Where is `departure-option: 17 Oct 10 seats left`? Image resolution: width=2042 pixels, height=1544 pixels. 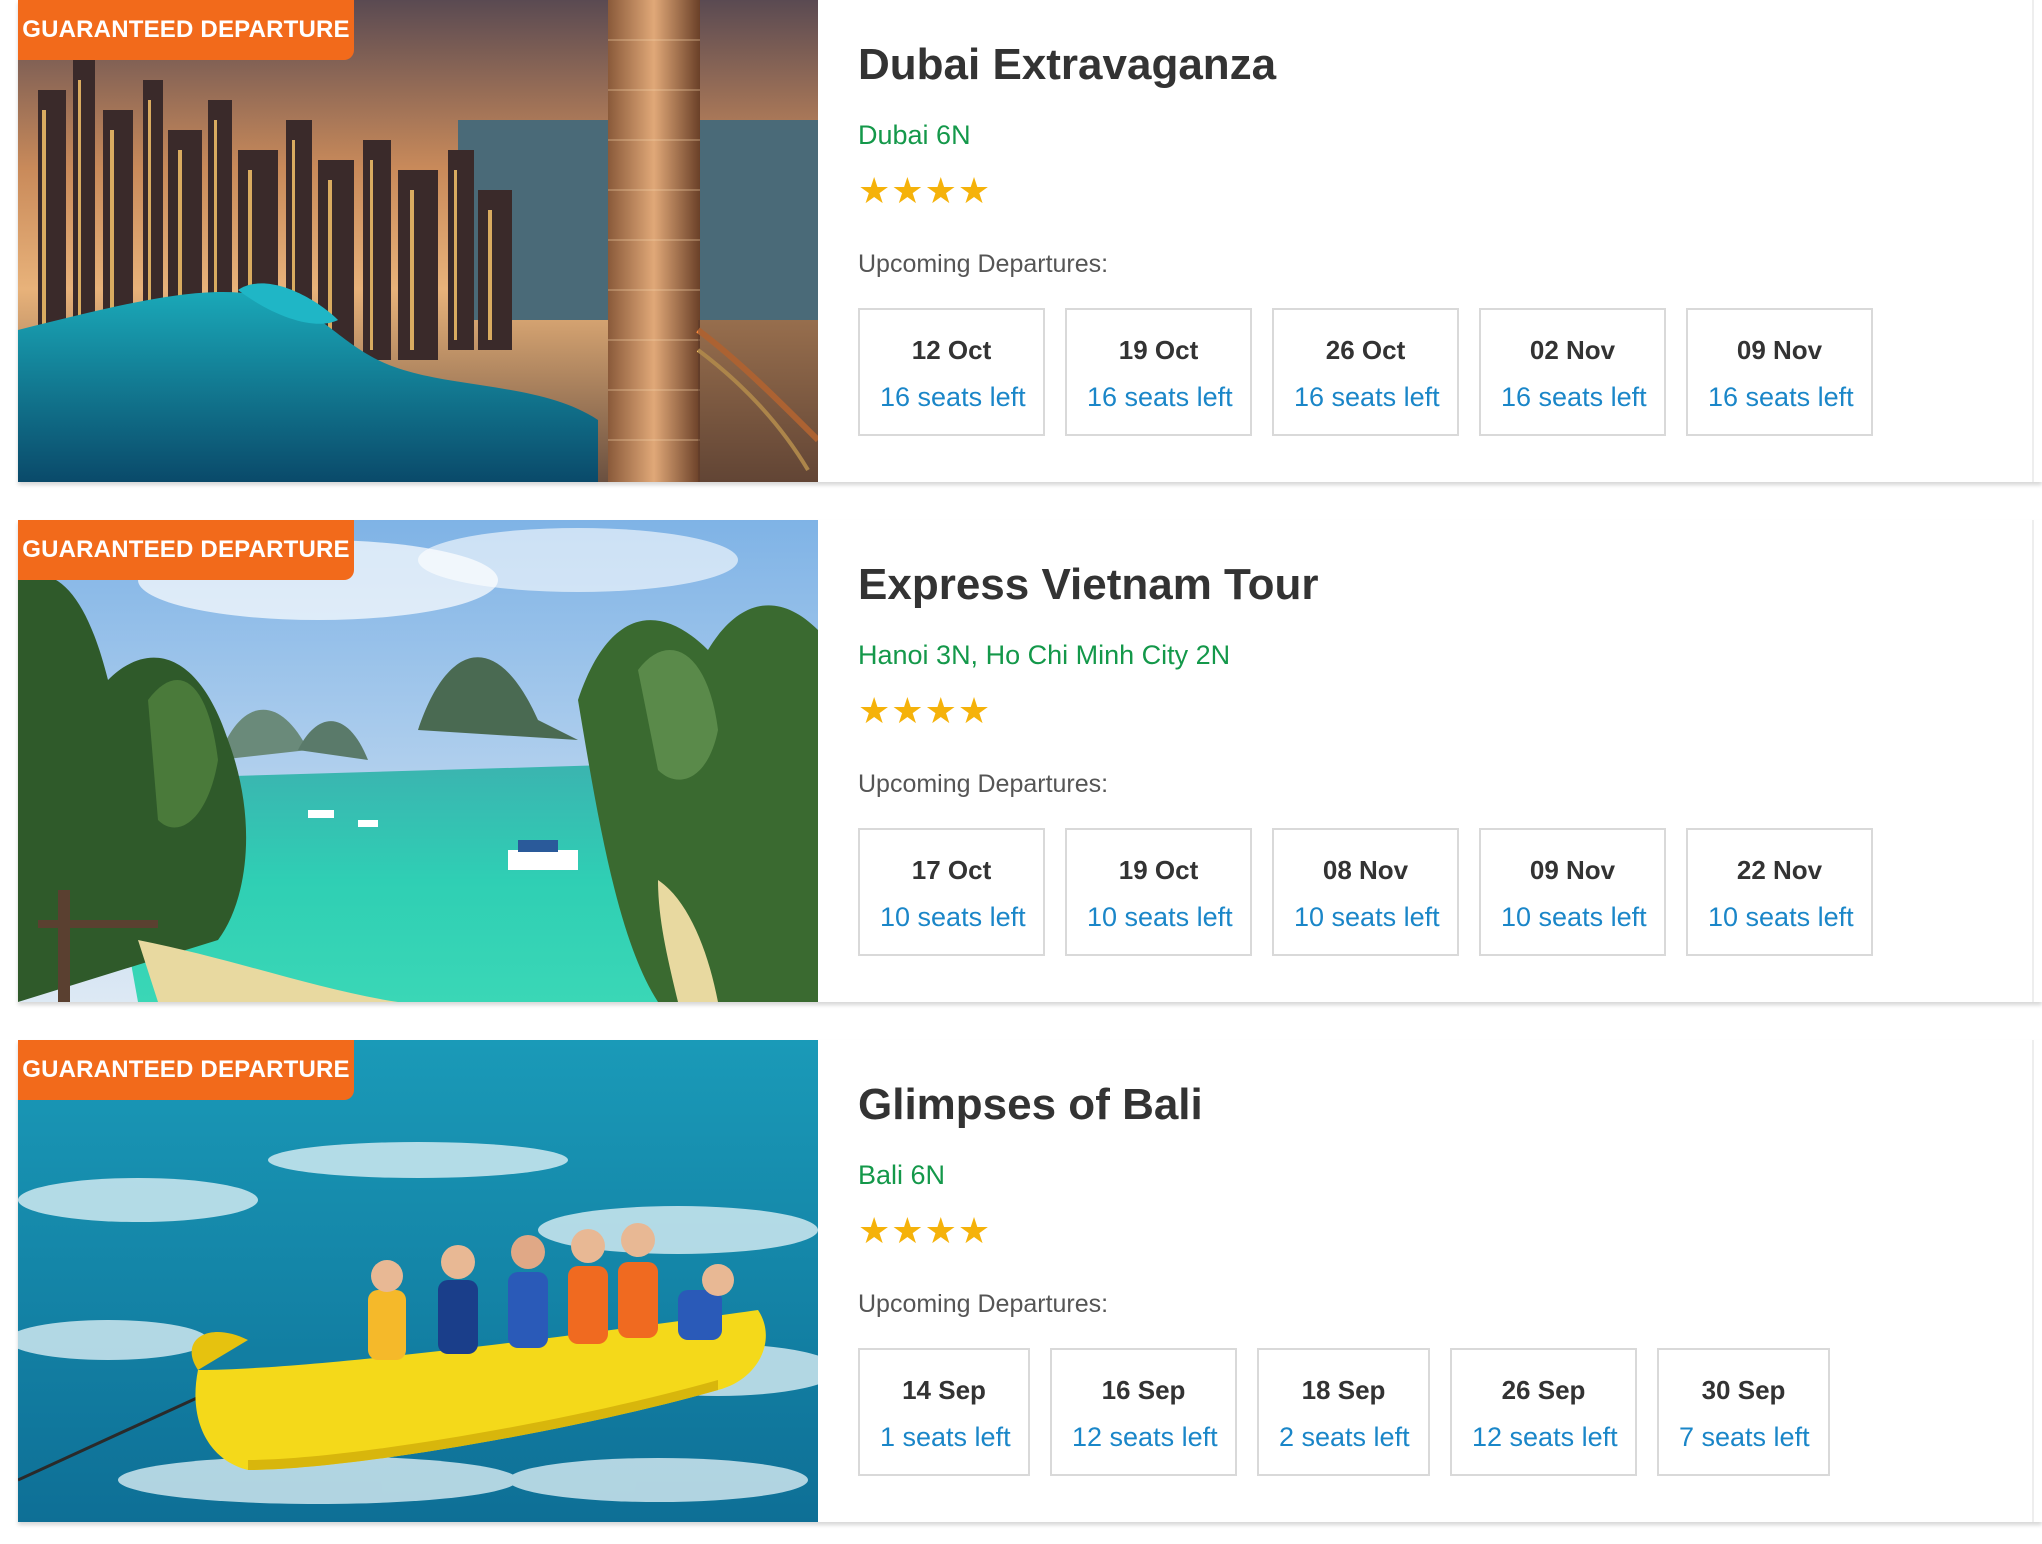
departure-option: 17 Oct 10 seats left is located at coordinates (951, 892).